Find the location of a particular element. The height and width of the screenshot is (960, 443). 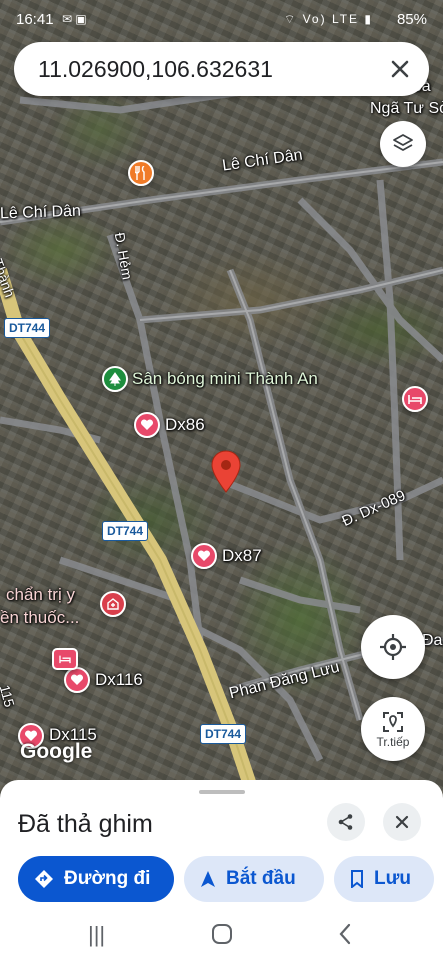

layers-icon is located at coordinates (403, 142).